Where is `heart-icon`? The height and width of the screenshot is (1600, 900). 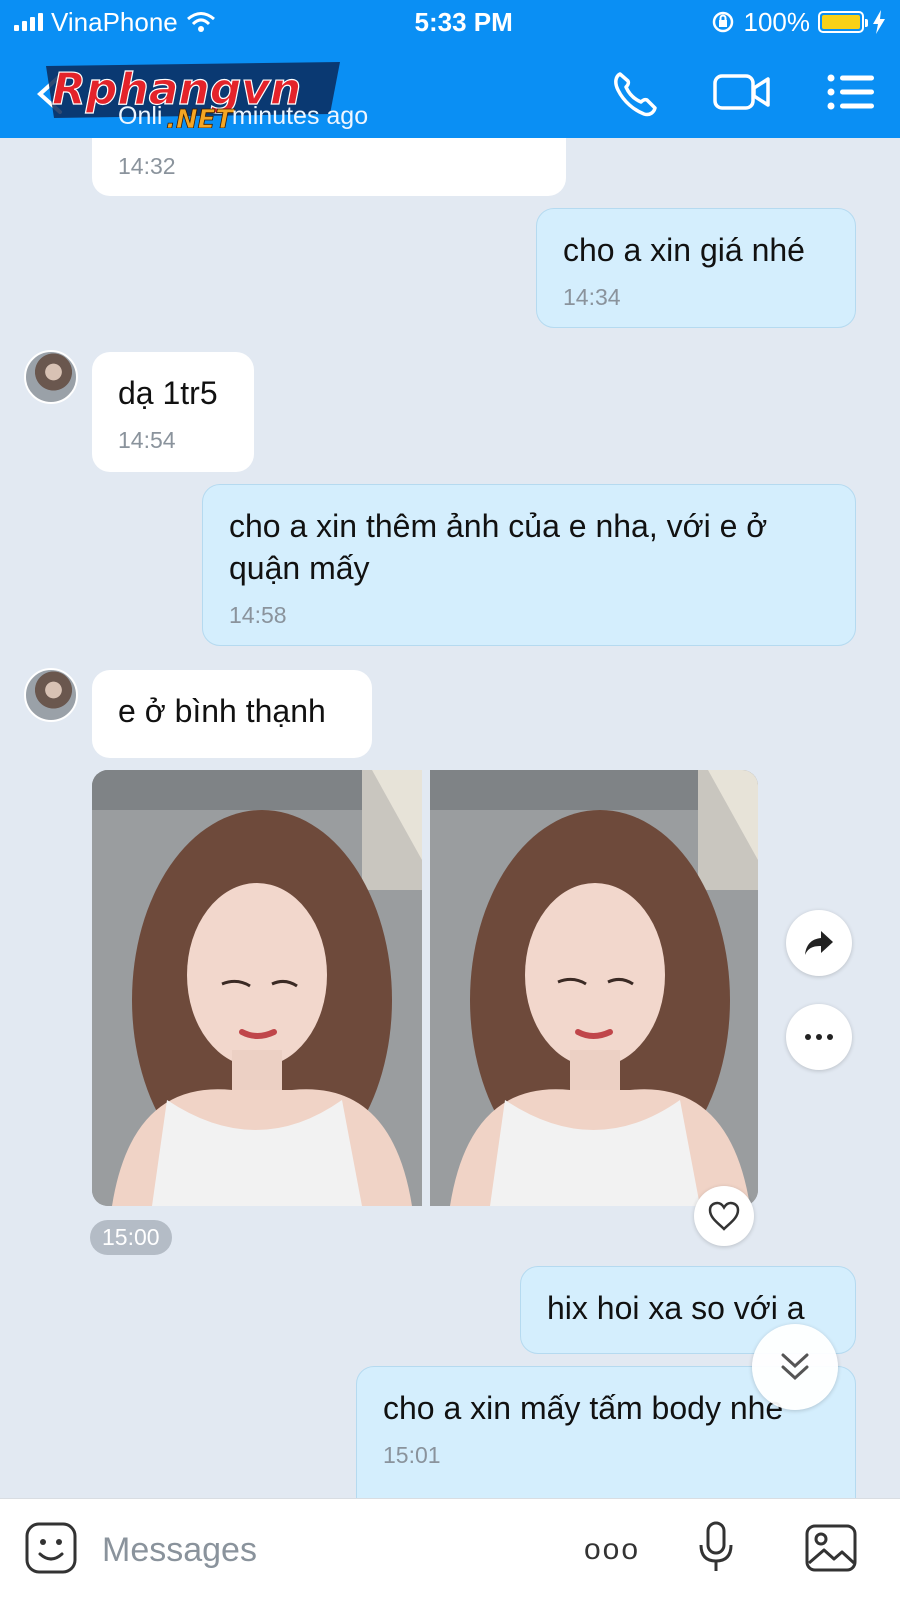
heart-icon is located at coordinates (724, 1216).